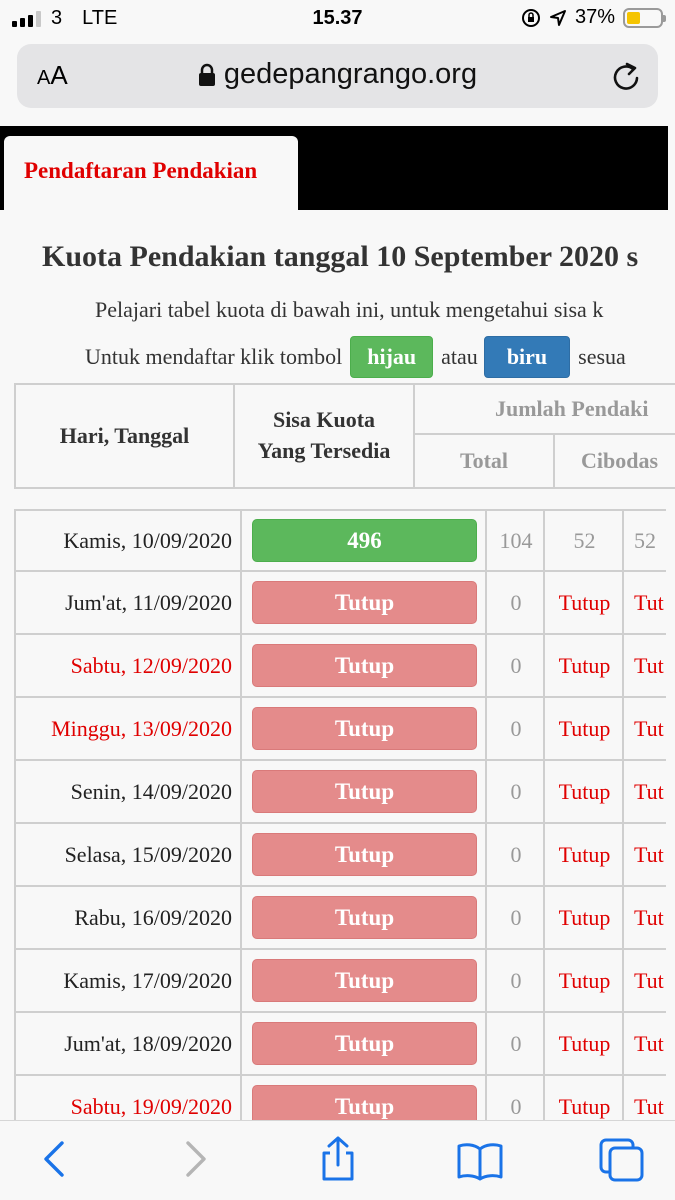  What do you see at coordinates (325, 436) in the screenshot?
I see `header-quota: Sisa Kuota Yang Tersedia` at bounding box center [325, 436].